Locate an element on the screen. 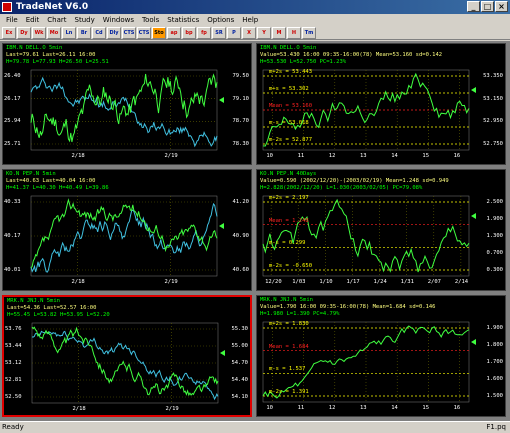 This screenshot has height=433, width=510. toolbar-button-y: Y is located at coordinates (264, 32).